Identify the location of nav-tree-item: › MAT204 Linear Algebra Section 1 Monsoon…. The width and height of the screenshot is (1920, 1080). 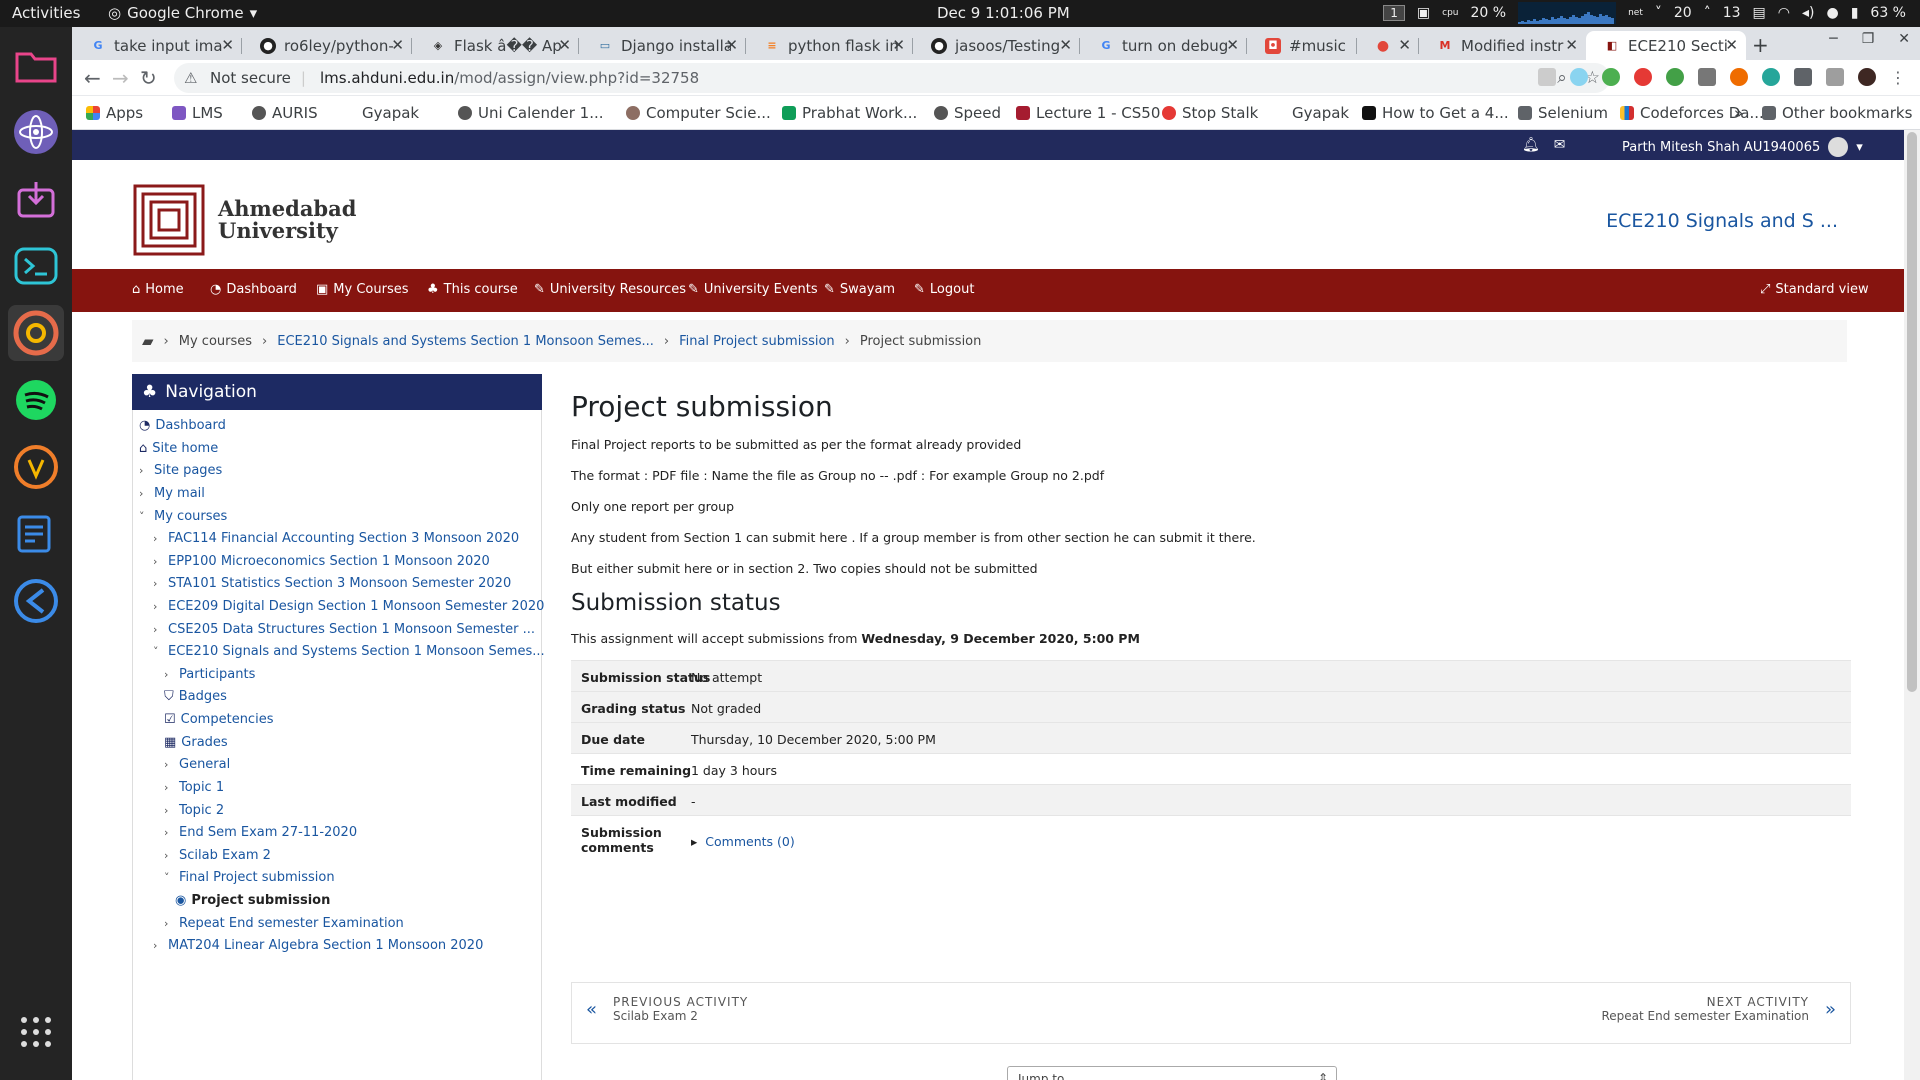
(318, 945).